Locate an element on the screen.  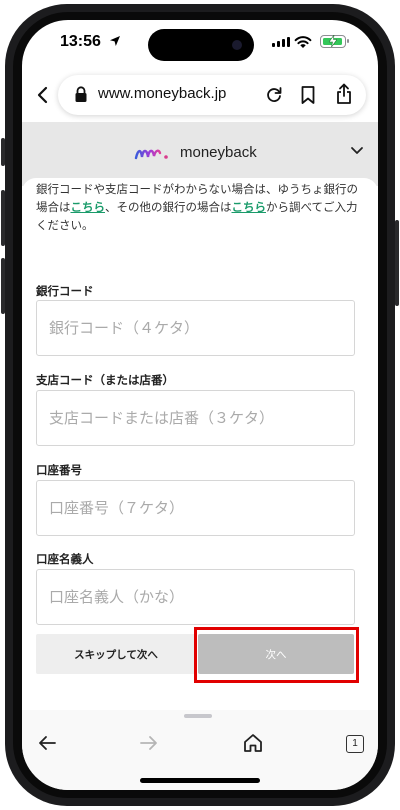
lock-icon is located at coordinates (81, 94).